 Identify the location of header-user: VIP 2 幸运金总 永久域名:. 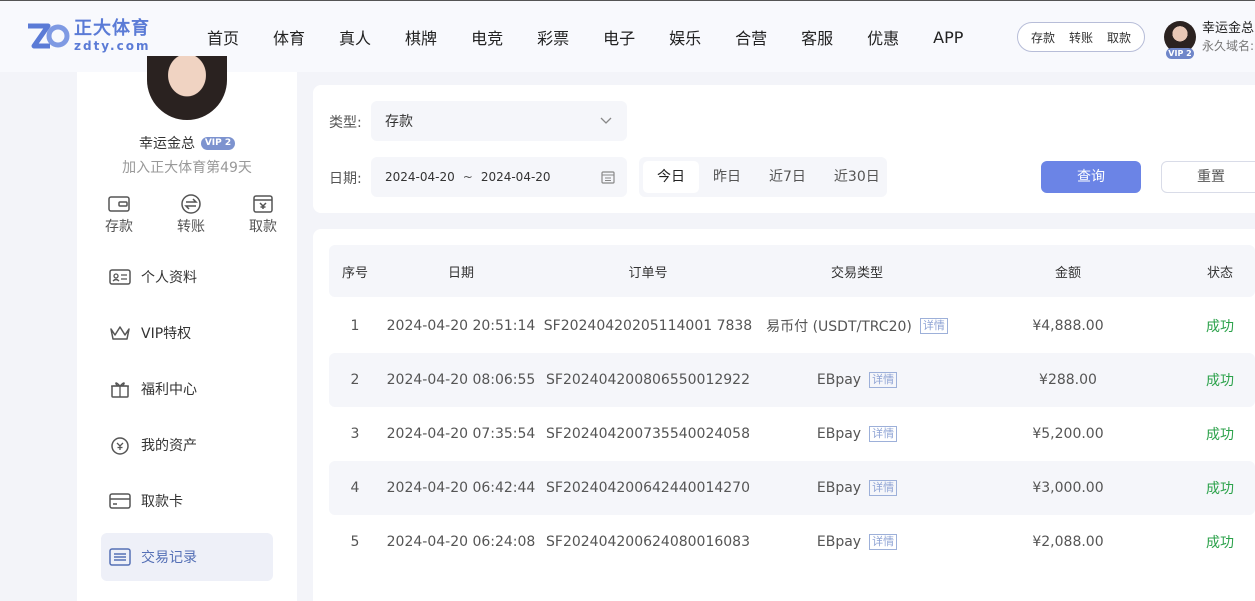
(1209, 40).